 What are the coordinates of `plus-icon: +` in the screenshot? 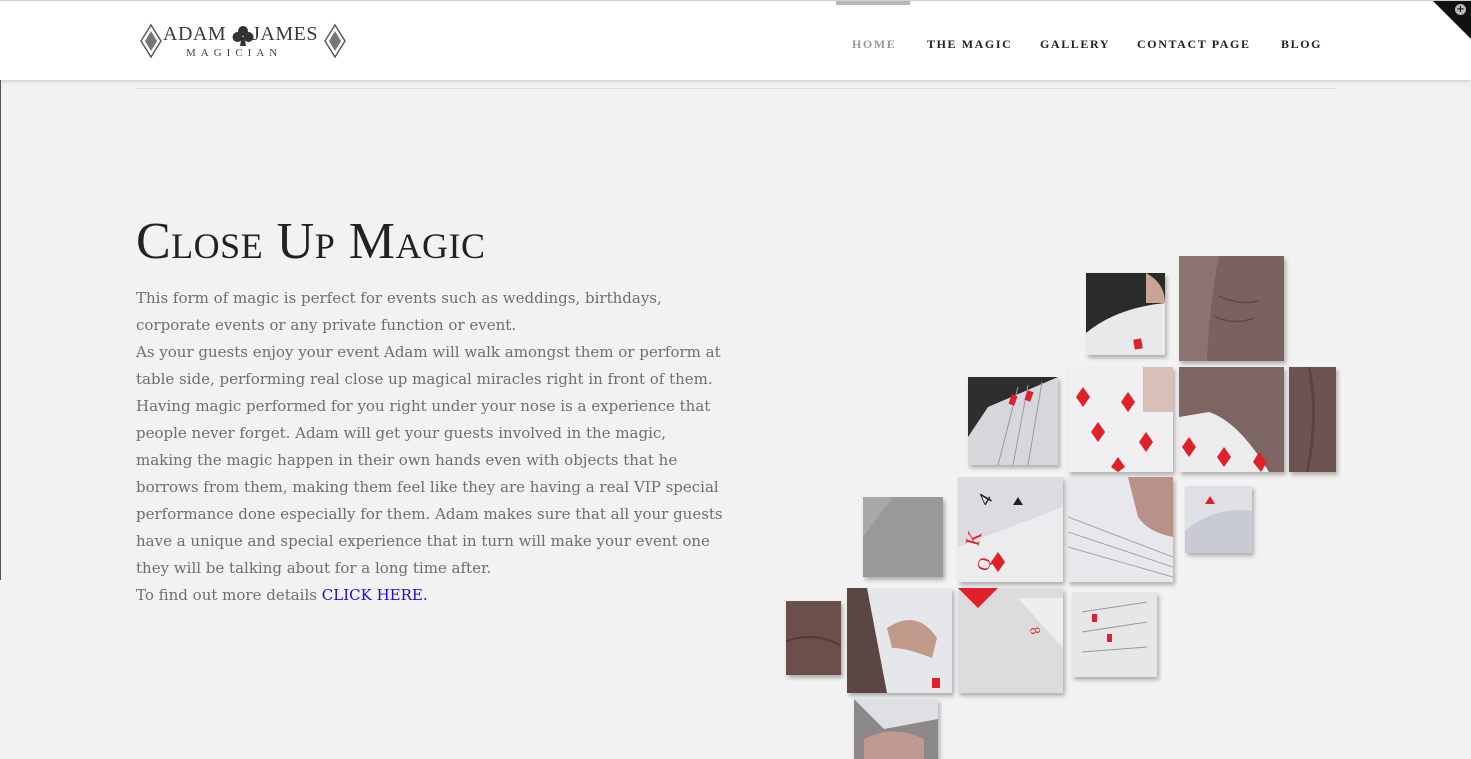 It's located at (1460, 9).